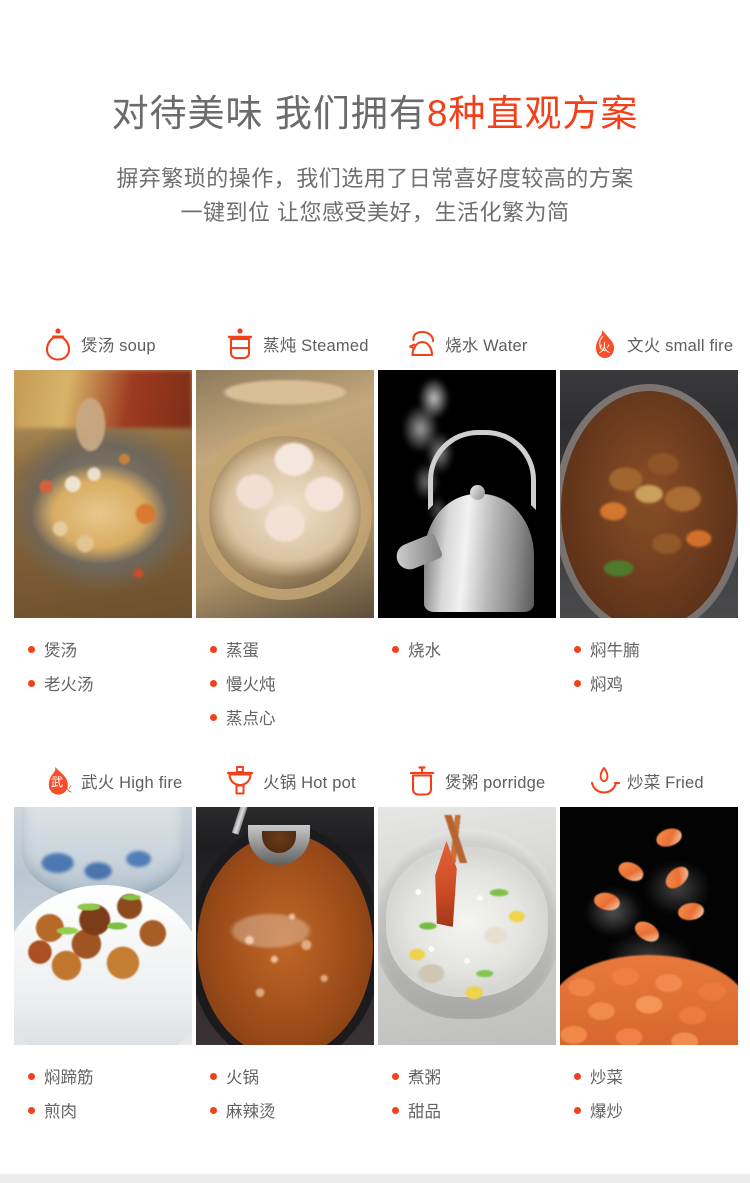 Image resolution: width=750 pixels, height=1183 pixels. I want to click on mode-label: 蒸炖 Steamed, so click(316, 346).